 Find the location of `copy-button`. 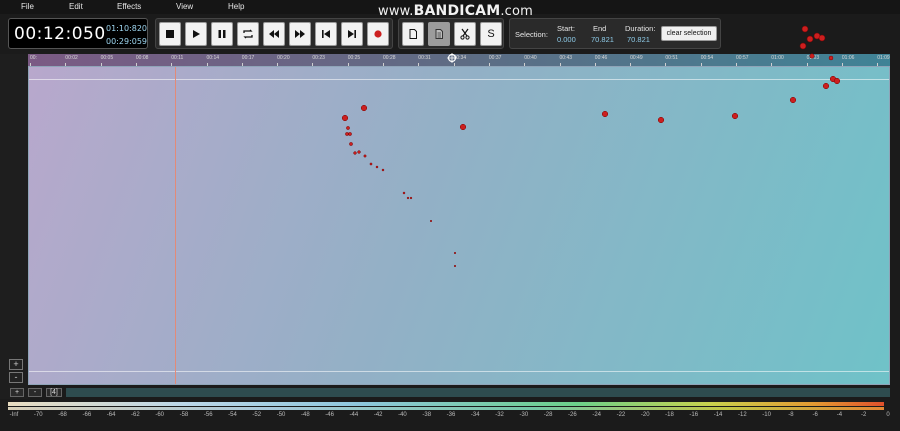

copy-button is located at coordinates (413, 34).